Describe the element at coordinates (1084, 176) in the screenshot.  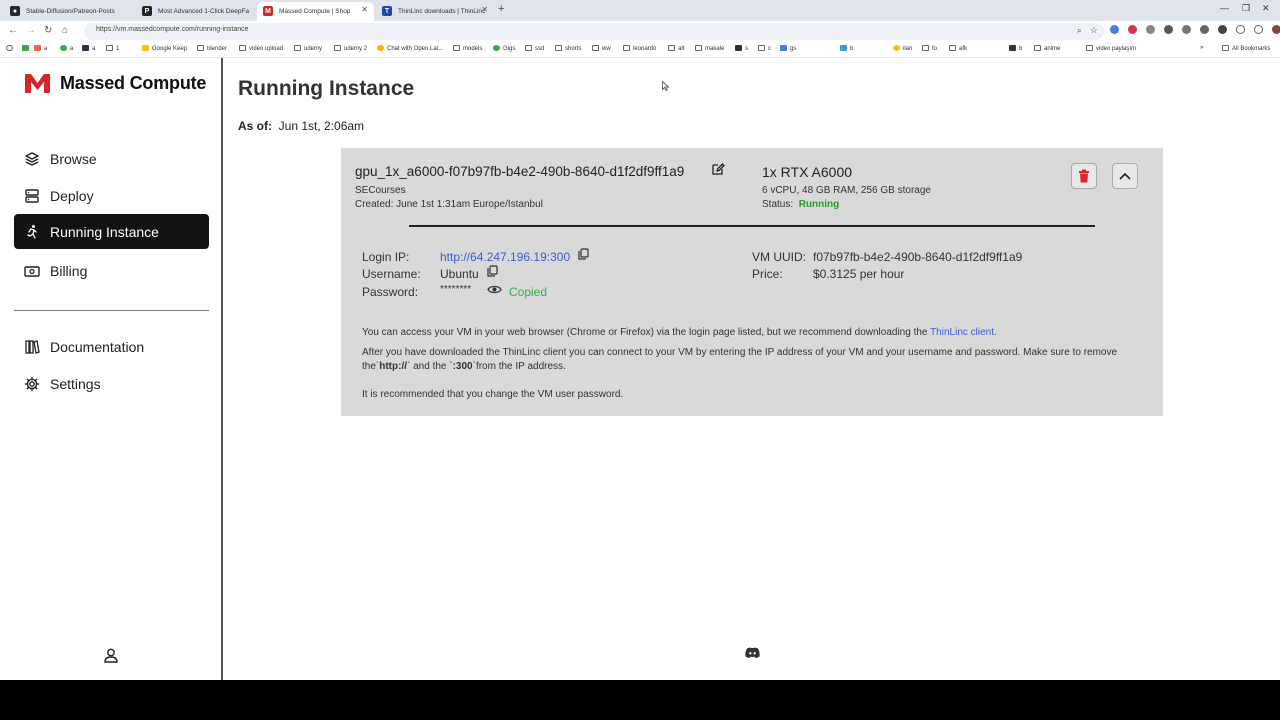
I see `delete-instance-button` at that location.